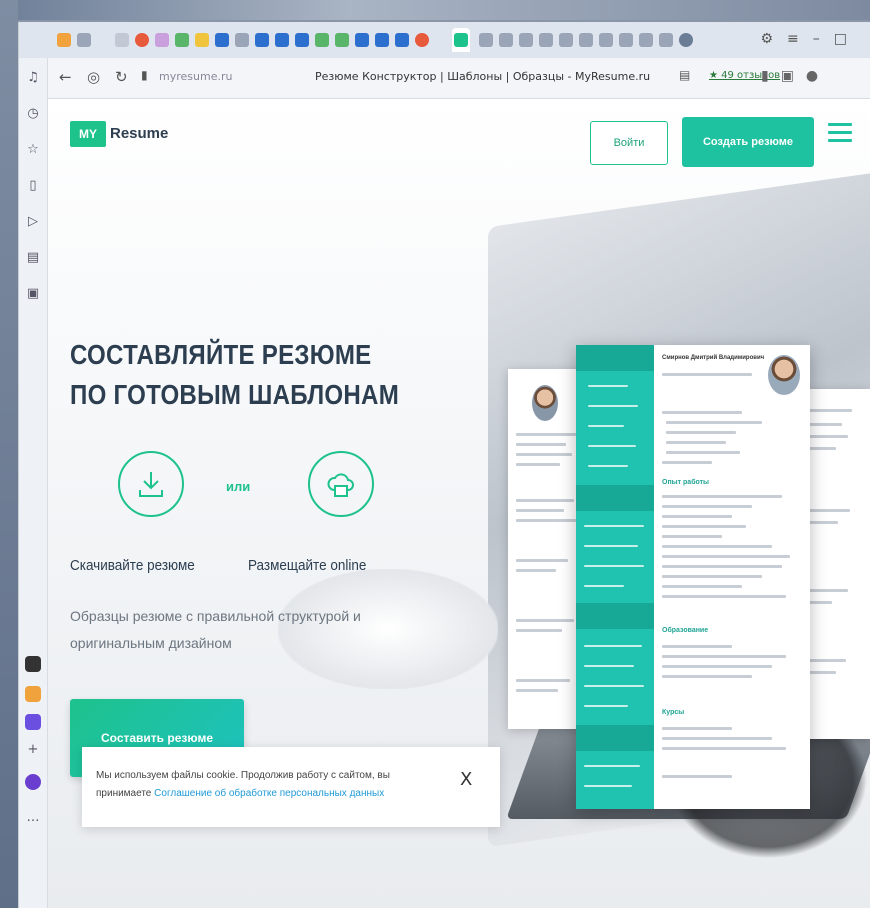  I want to click on avatar, so click(545, 403).